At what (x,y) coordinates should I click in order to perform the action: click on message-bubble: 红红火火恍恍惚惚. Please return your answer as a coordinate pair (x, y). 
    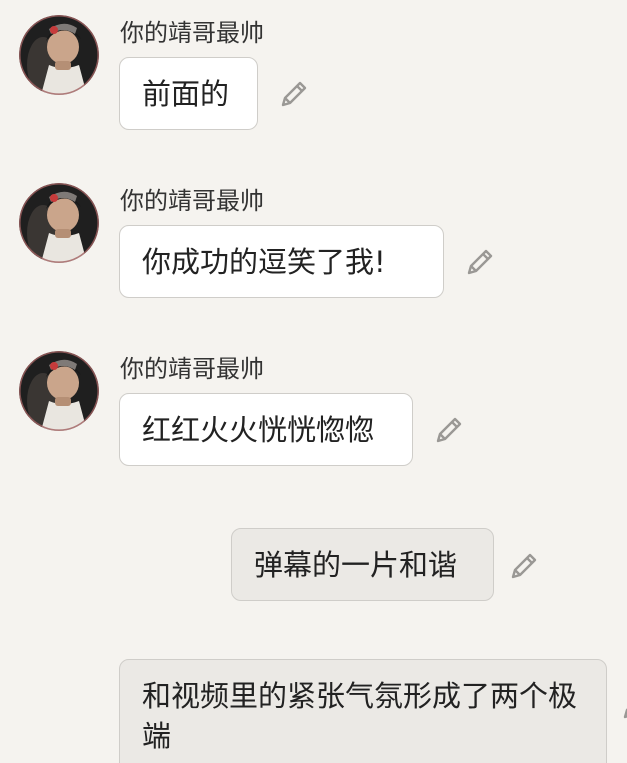
    Looking at the image, I should click on (266, 429).